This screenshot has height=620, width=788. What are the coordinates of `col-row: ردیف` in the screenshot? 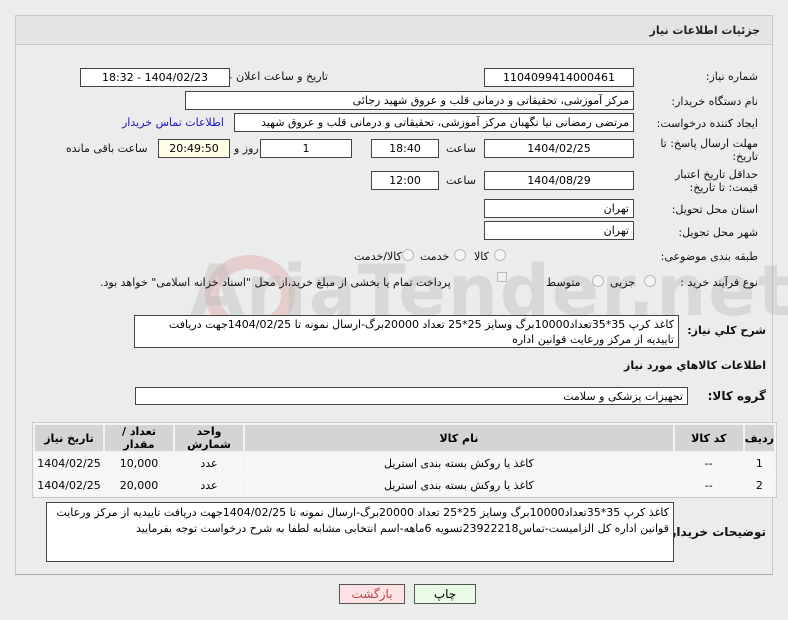 It's located at (759, 438).